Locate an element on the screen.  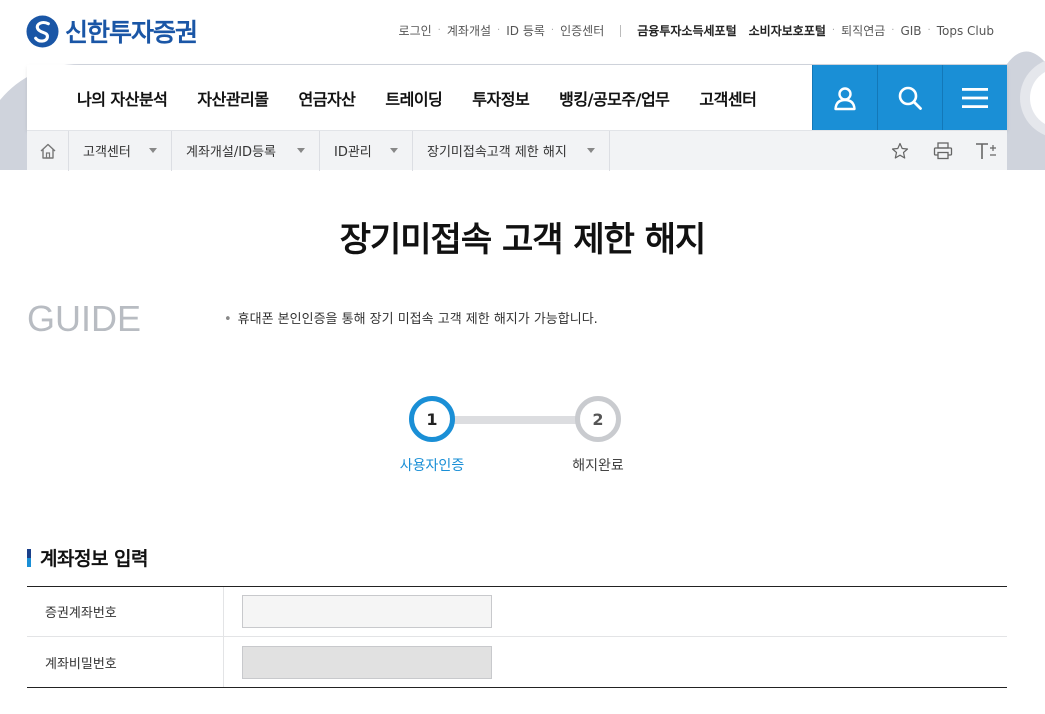
account-number-input is located at coordinates (367, 611).